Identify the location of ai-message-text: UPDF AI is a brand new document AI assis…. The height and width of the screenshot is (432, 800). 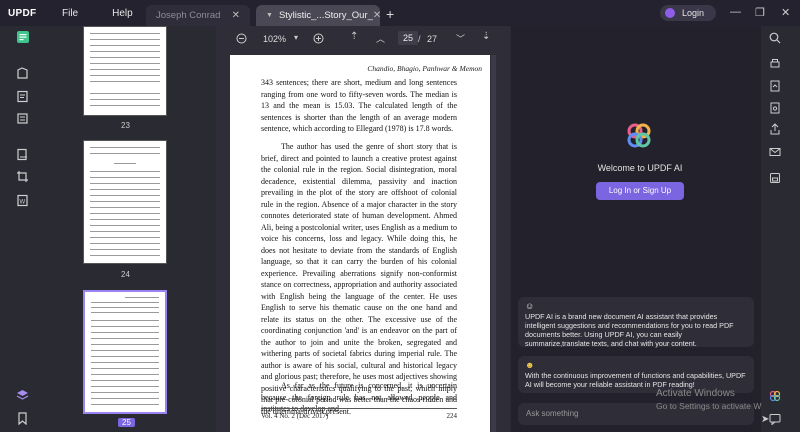
(629, 330).